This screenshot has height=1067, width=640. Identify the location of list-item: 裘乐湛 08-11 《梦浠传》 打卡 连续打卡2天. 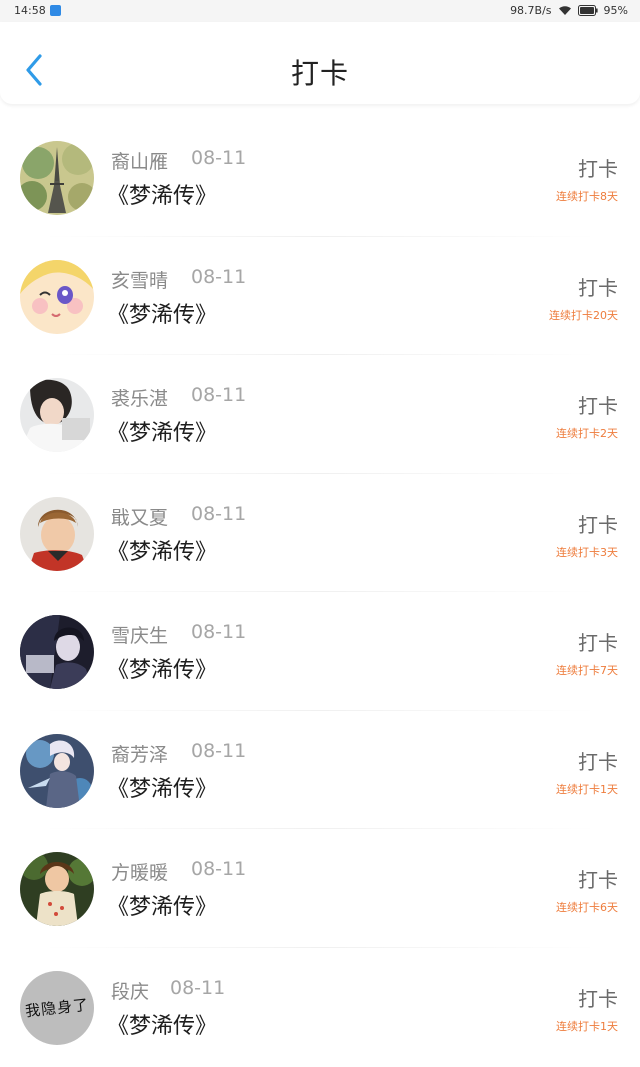
(320, 414).